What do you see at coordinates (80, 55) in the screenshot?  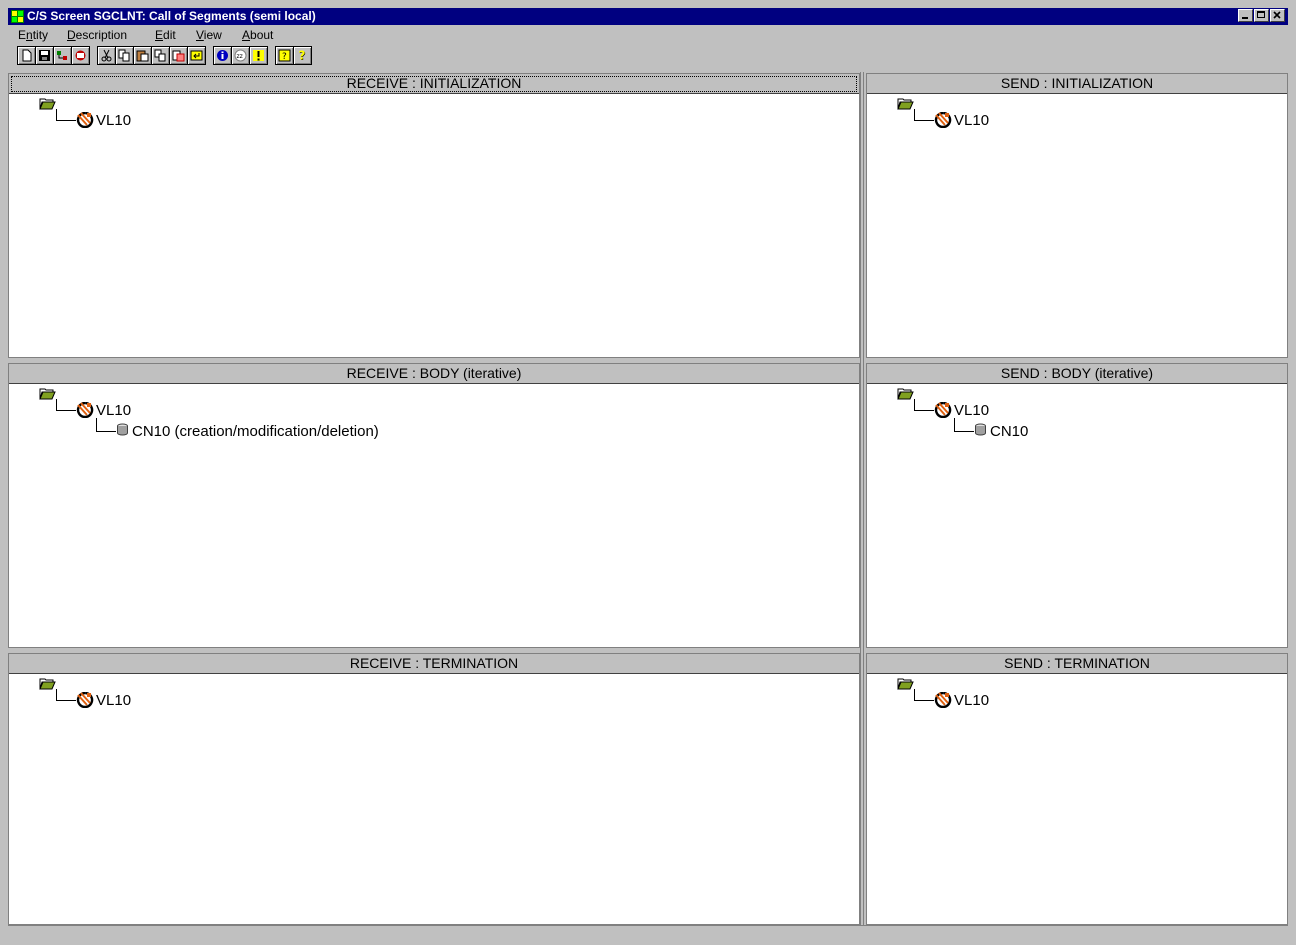 I see `print-icon` at bounding box center [80, 55].